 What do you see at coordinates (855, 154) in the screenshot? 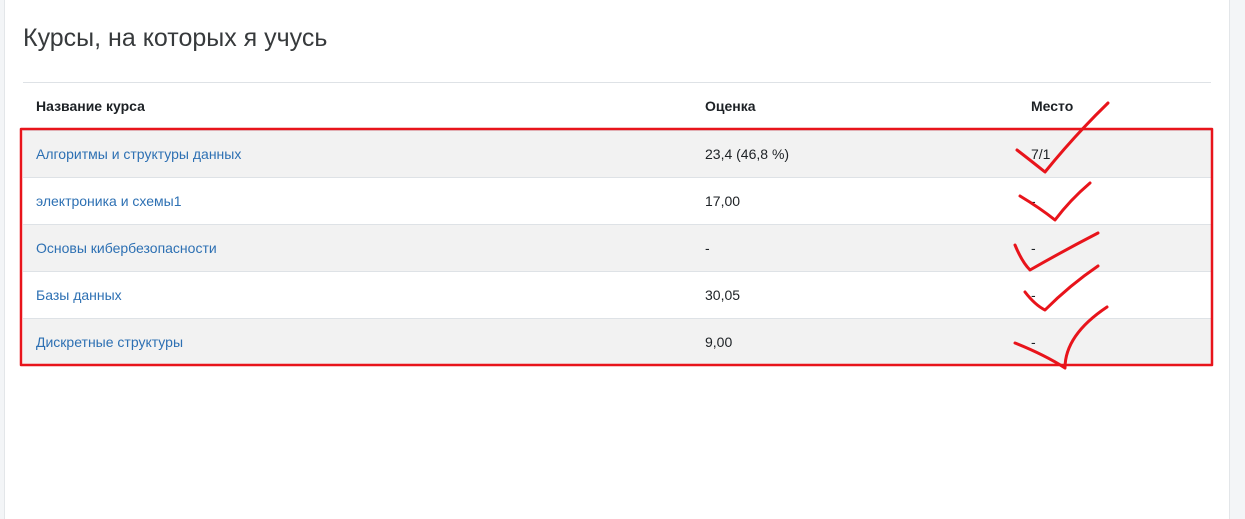
I see `grade-cell: 23,4 (46,8 %)` at bounding box center [855, 154].